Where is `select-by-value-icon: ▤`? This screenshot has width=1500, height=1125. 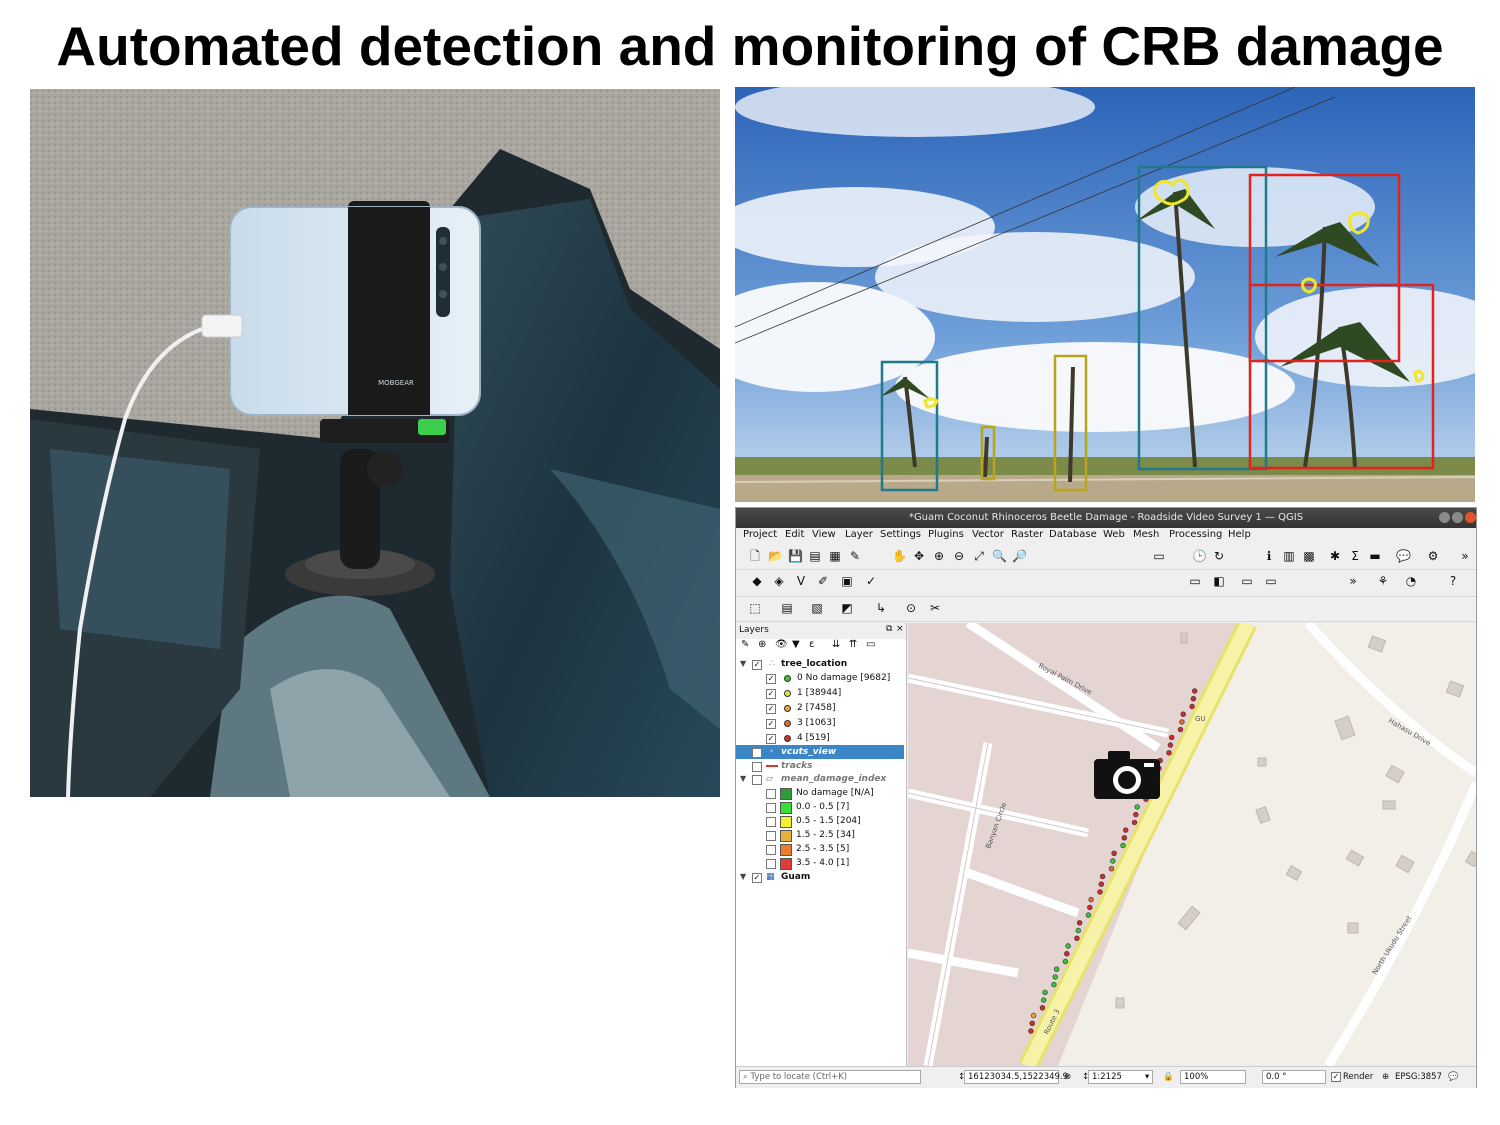 select-by-value-icon: ▤ is located at coordinates (787, 608).